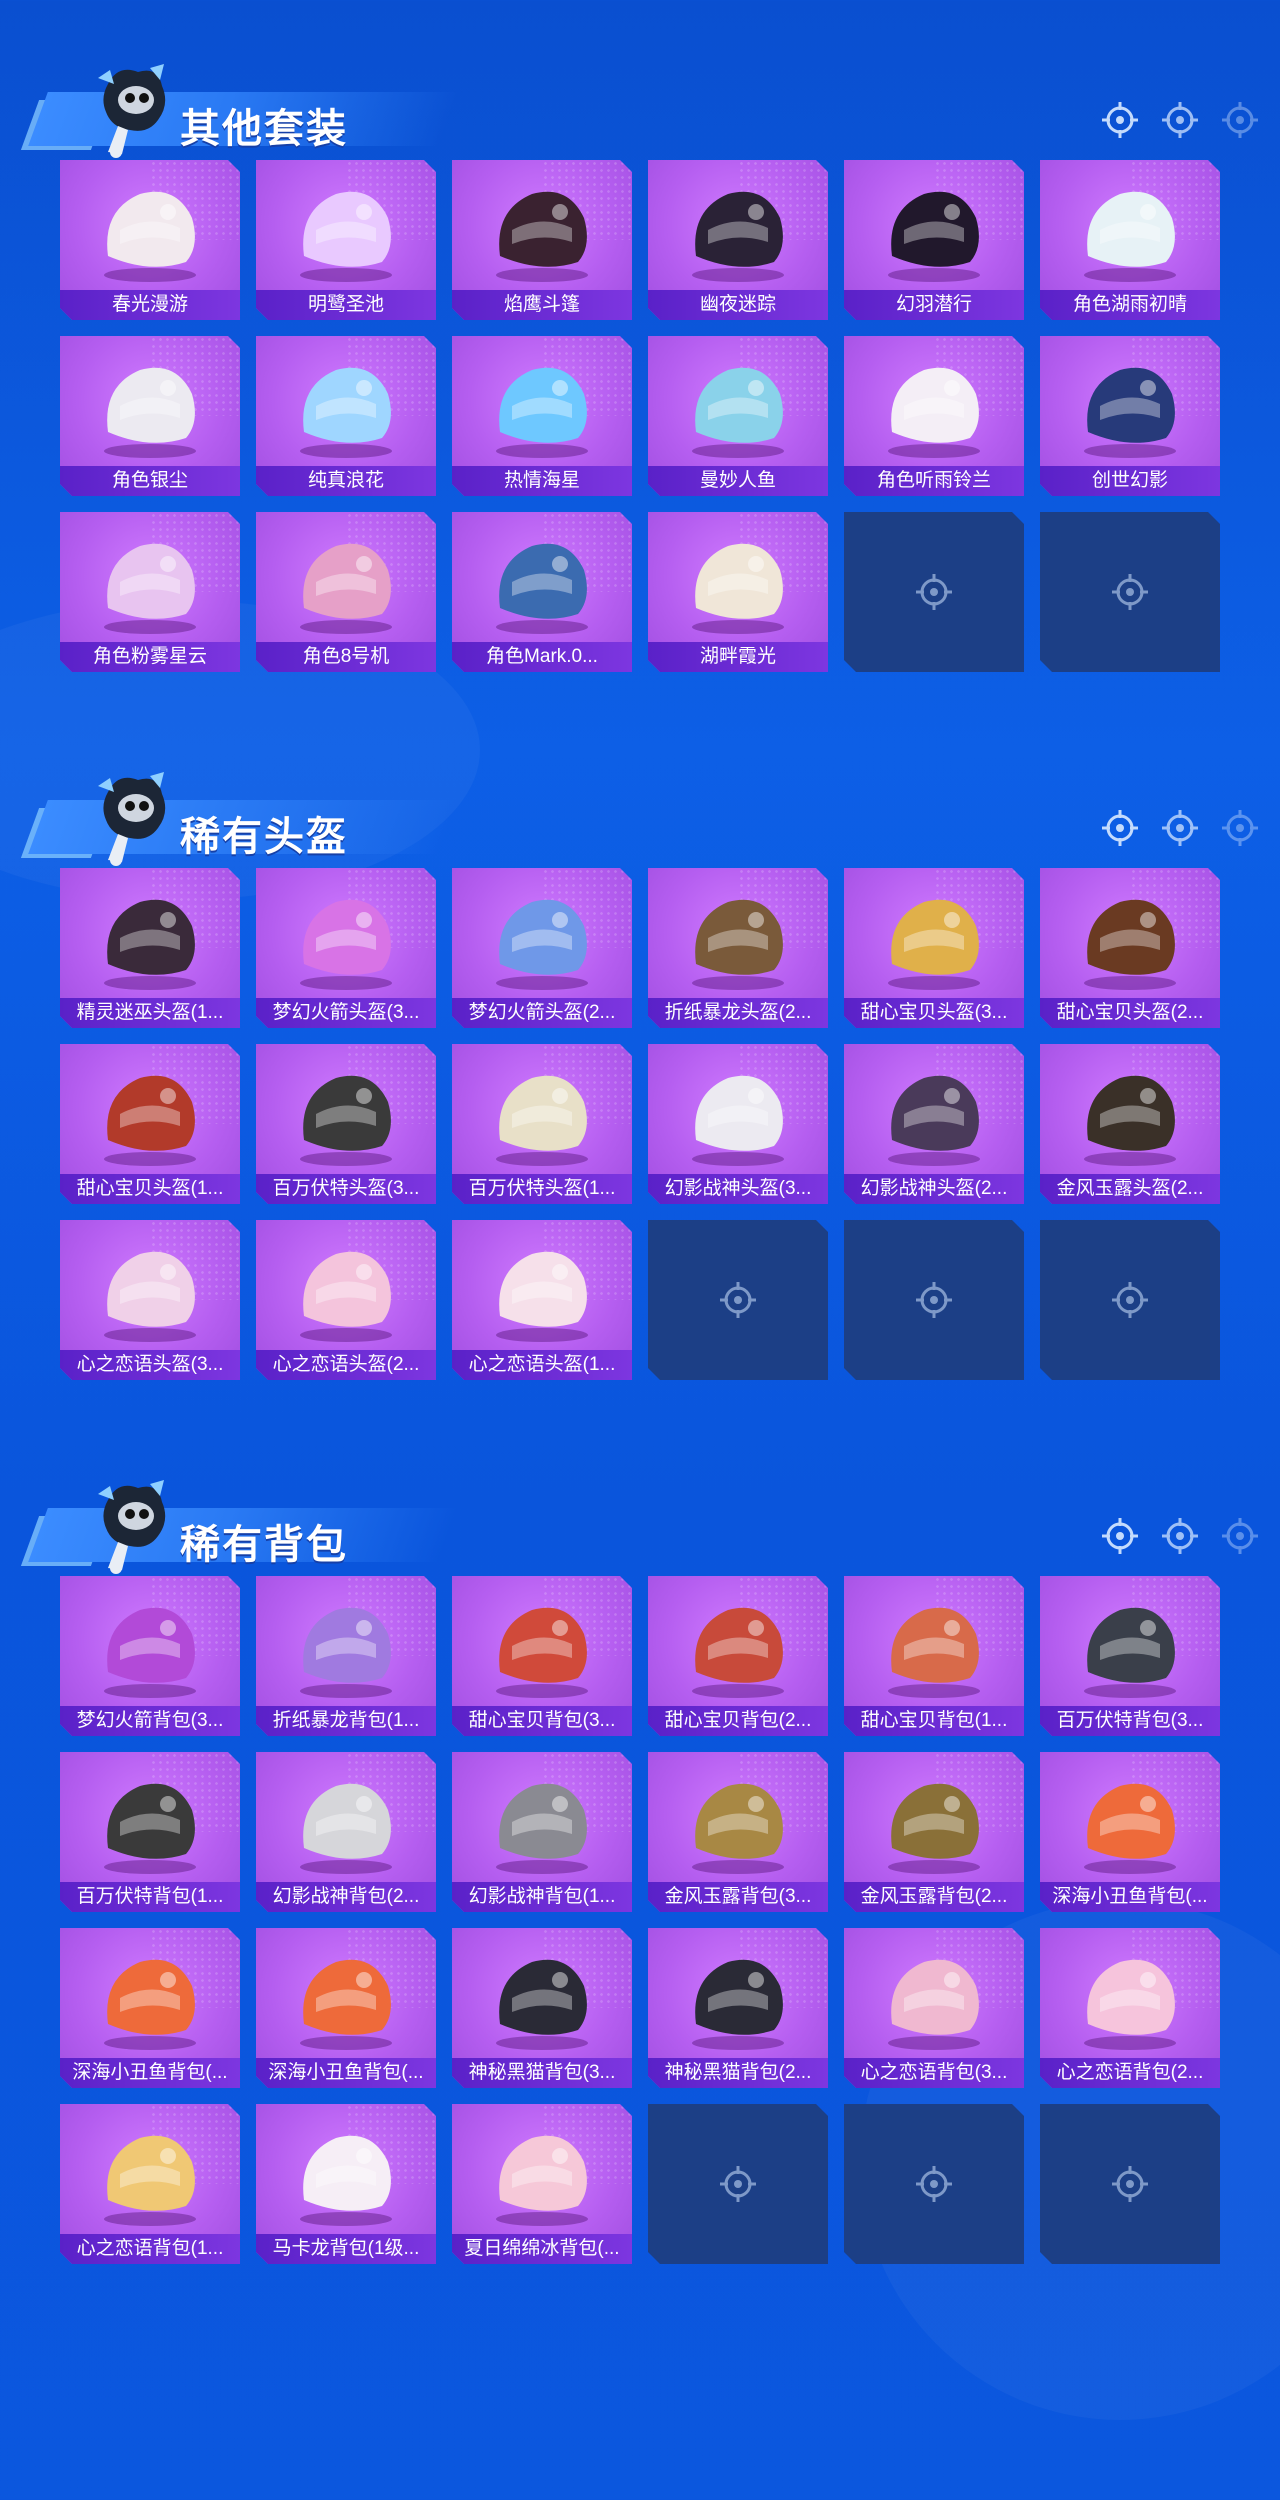 Image resolution: width=1280 pixels, height=2500 pixels. Describe the element at coordinates (264, 1545) in the screenshot. I see `section-title: 稀有背包` at that location.